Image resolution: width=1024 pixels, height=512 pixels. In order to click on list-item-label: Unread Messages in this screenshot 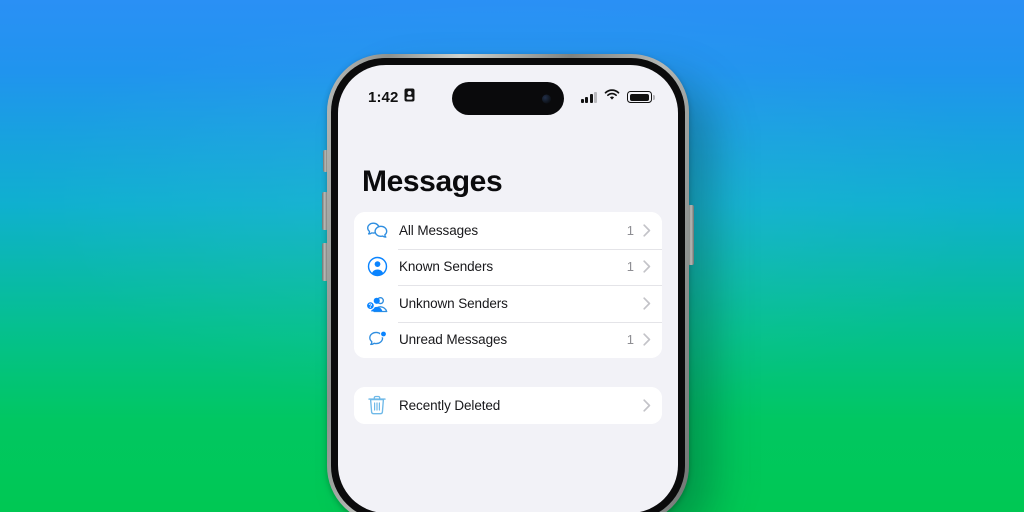, I will do `click(453, 340)`.